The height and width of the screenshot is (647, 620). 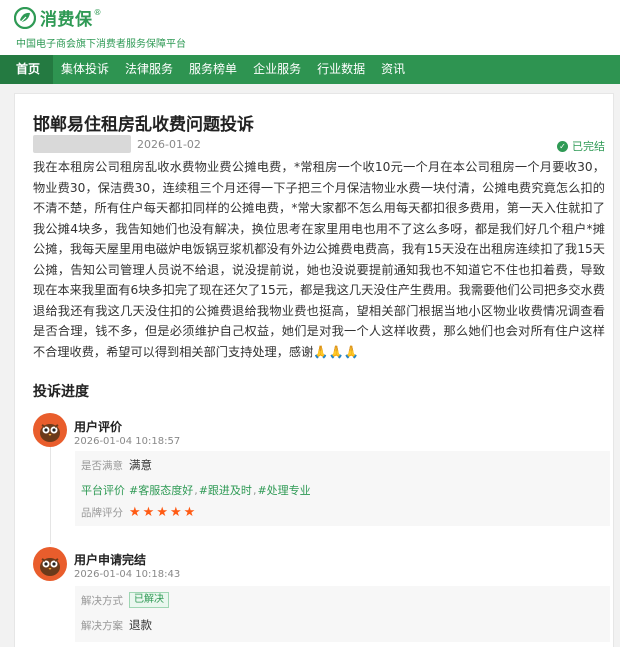 What do you see at coordinates (140, 465) in the screenshot?
I see `satisfaction-value: 满意` at bounding box center [140, 465].